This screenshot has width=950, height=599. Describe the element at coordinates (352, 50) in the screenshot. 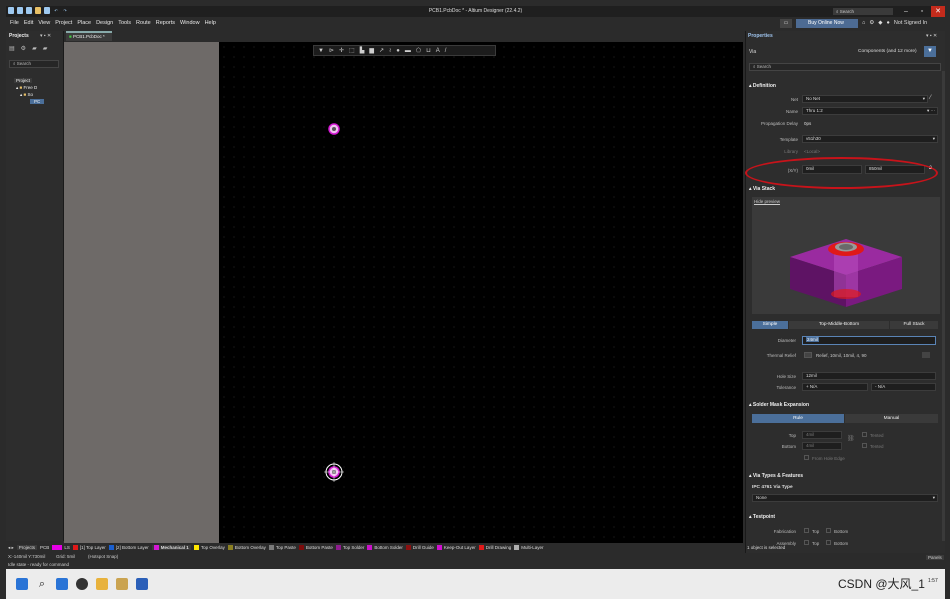

I see `rect-select-icon: ⬚` at that location.